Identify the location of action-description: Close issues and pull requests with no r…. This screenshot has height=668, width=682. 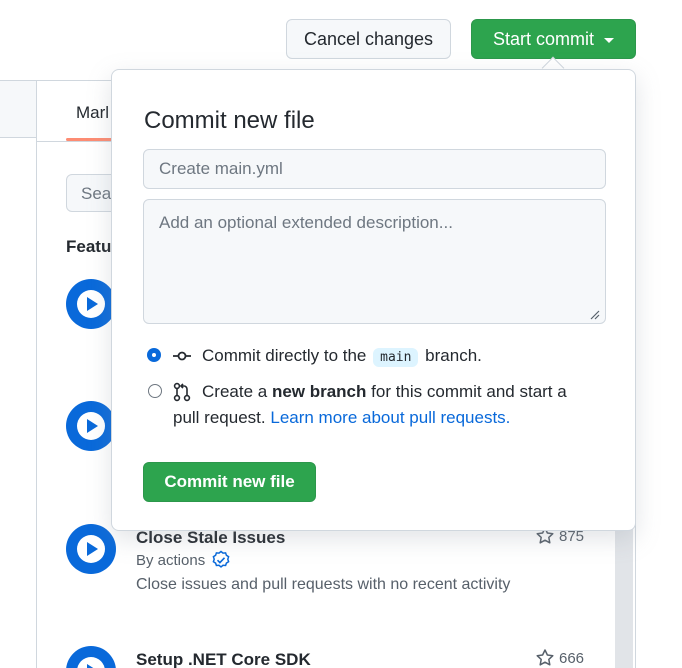
(323, 584).